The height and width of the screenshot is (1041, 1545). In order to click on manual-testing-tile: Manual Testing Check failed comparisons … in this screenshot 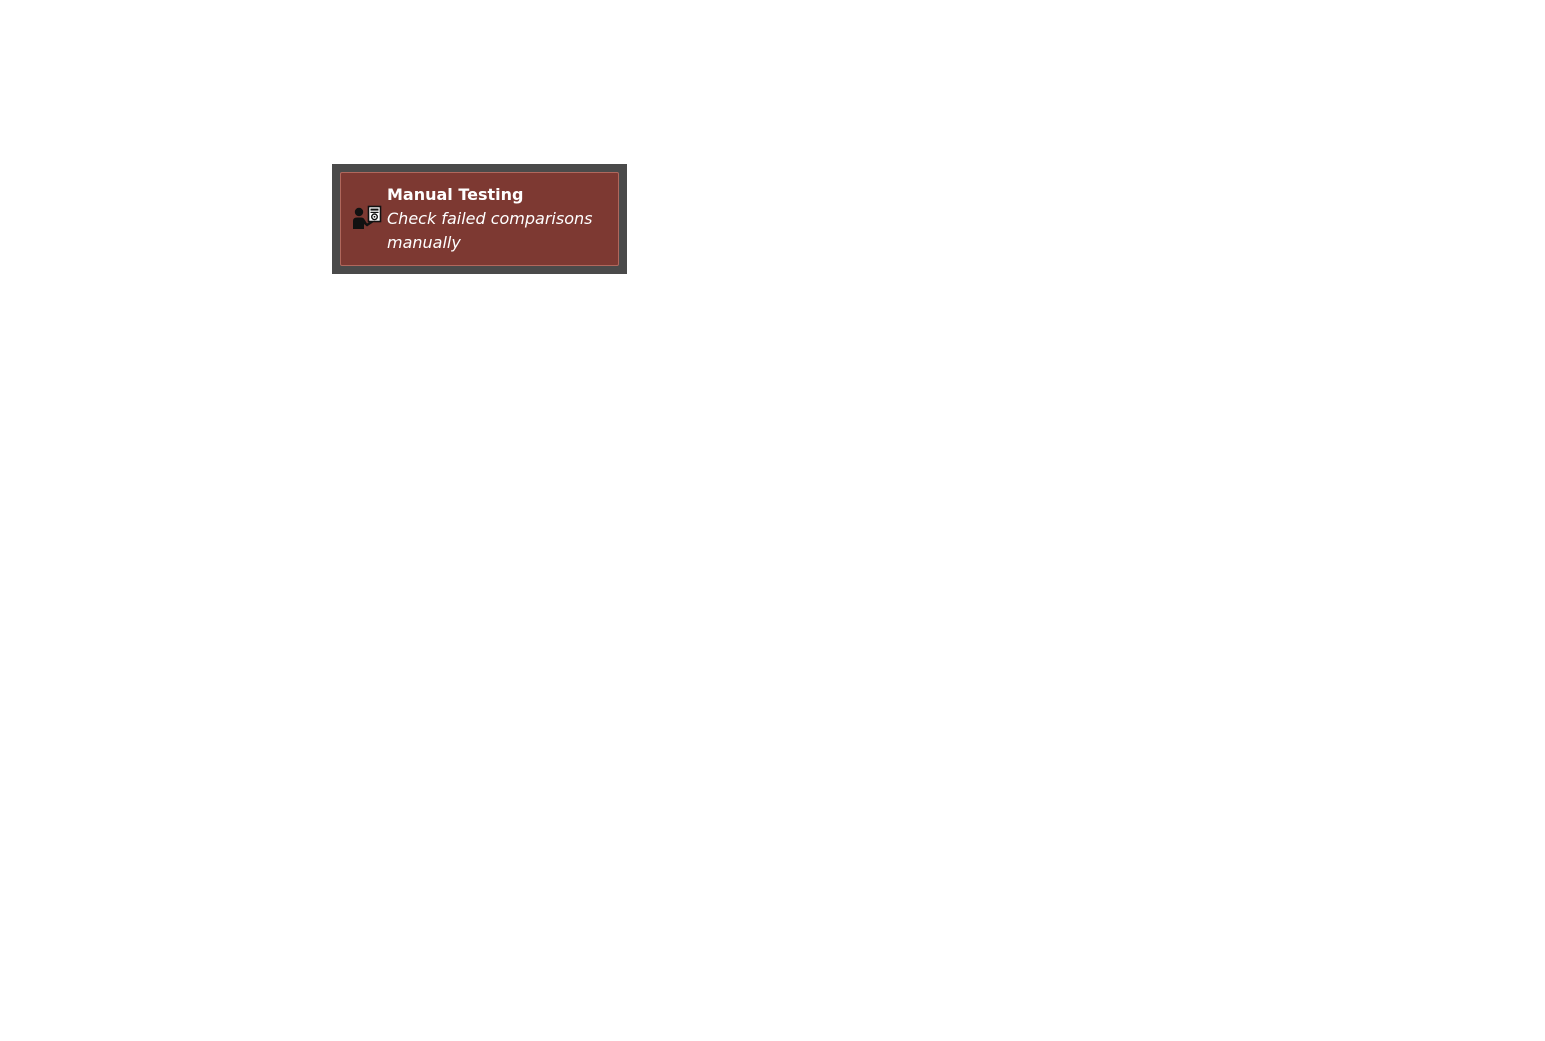, I will do `click(479, 219)`.